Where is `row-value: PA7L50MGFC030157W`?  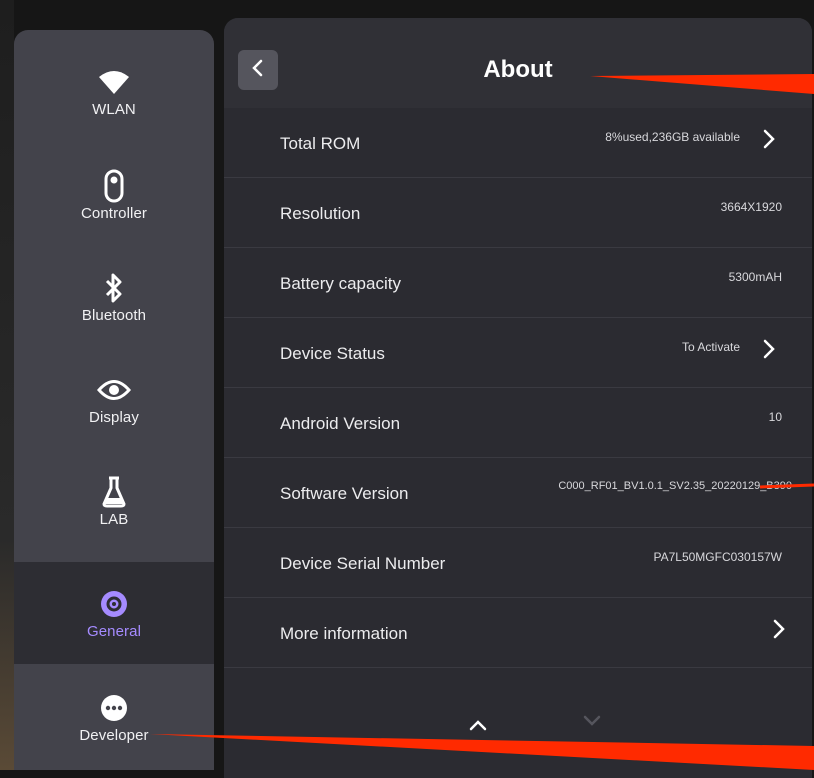
row-value: PA7L50MGFC030157W is located at coordinates (717, 557).